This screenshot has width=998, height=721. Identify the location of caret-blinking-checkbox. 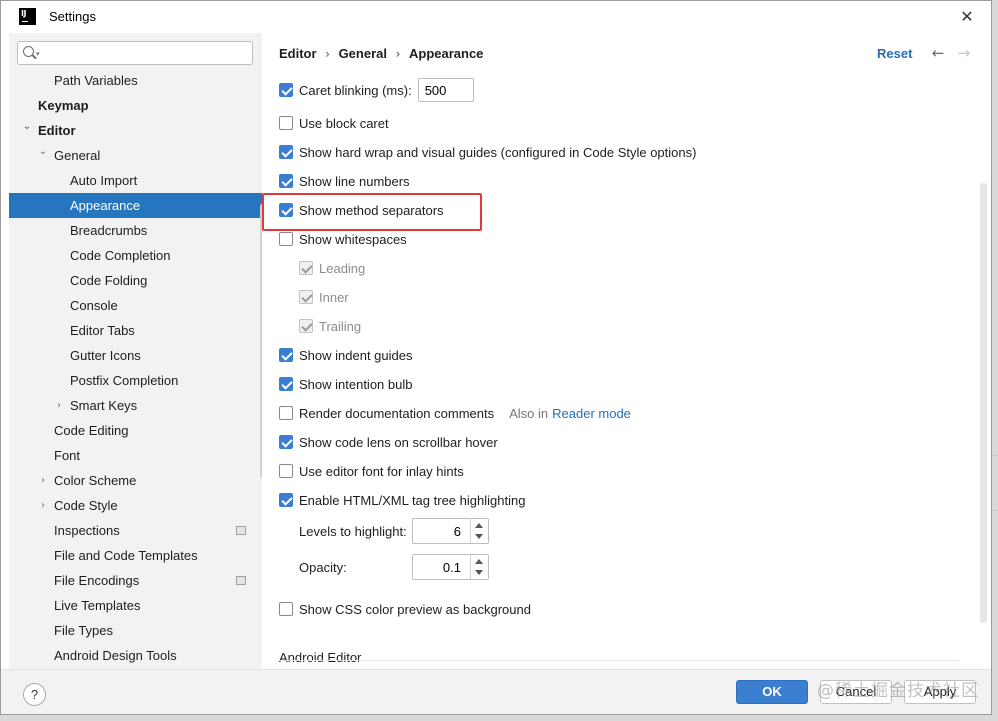
(286, 90).